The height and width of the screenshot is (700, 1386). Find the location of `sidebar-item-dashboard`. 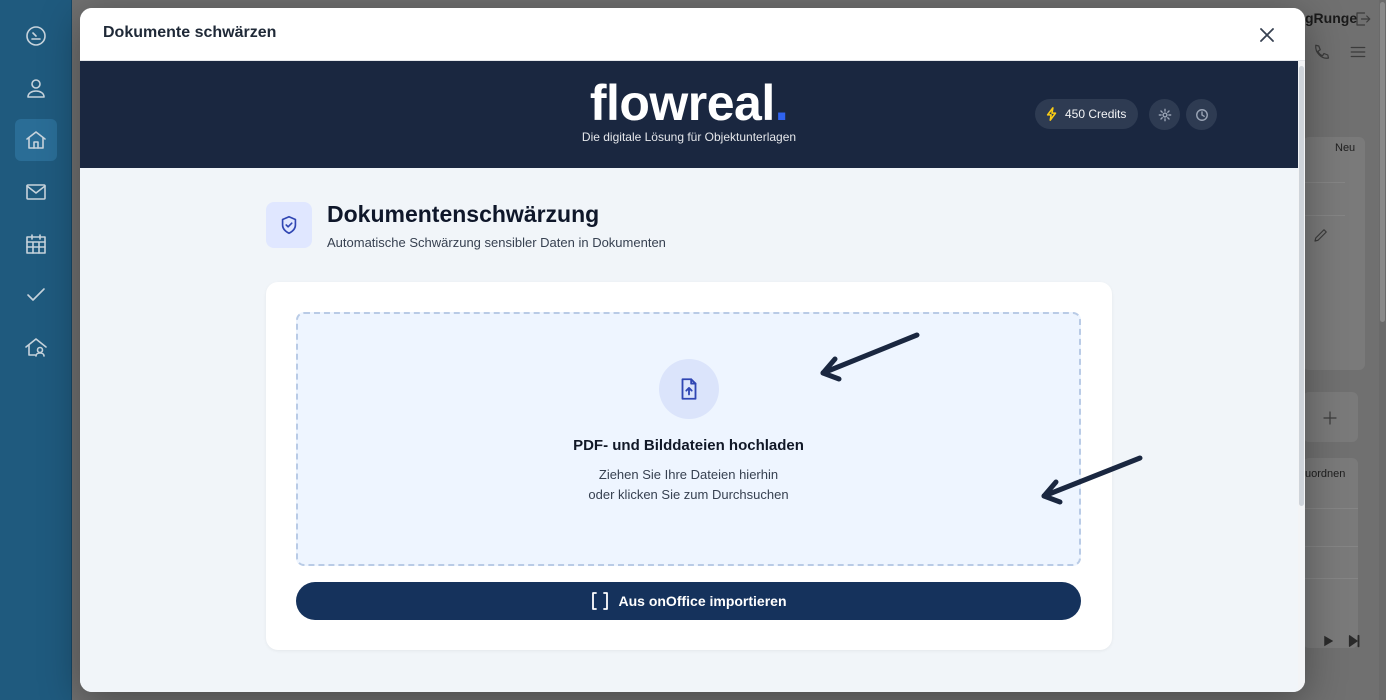

sidebar-item-dashboard is located at coordinates (36, 36).